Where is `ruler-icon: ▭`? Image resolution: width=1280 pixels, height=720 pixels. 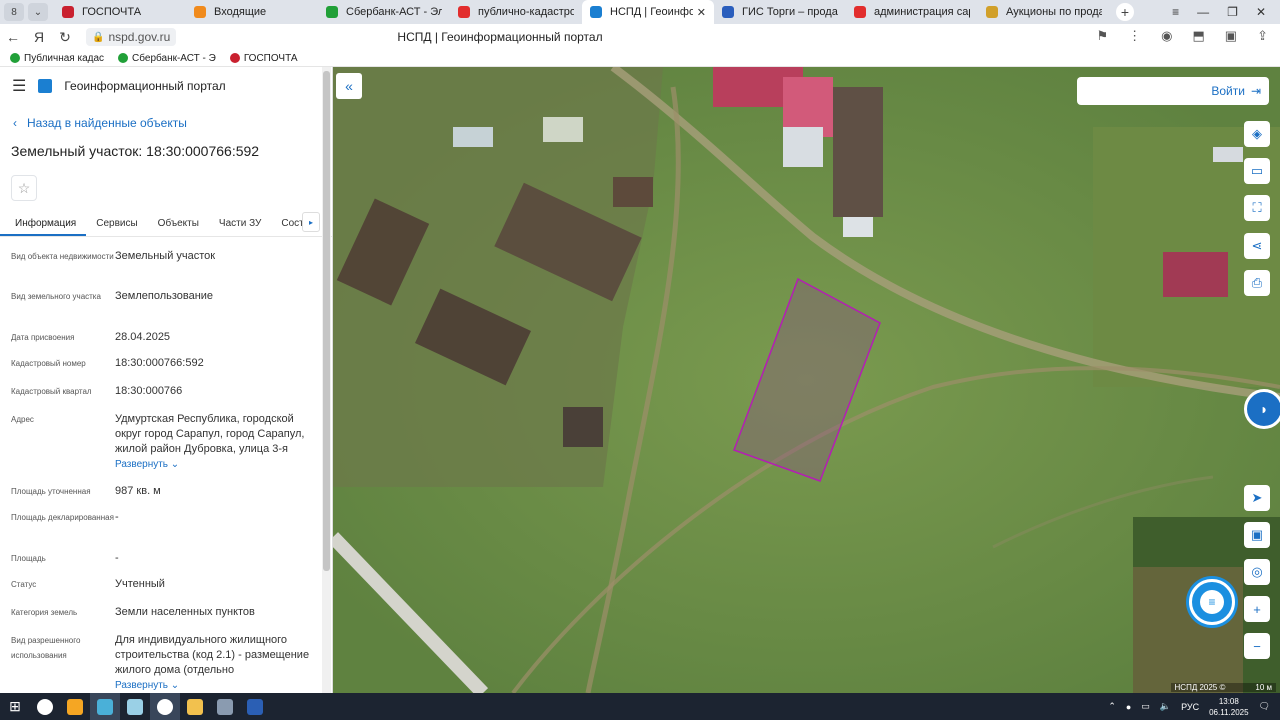 ruler-icon: ▭ is located at coordinates (1257, 171).